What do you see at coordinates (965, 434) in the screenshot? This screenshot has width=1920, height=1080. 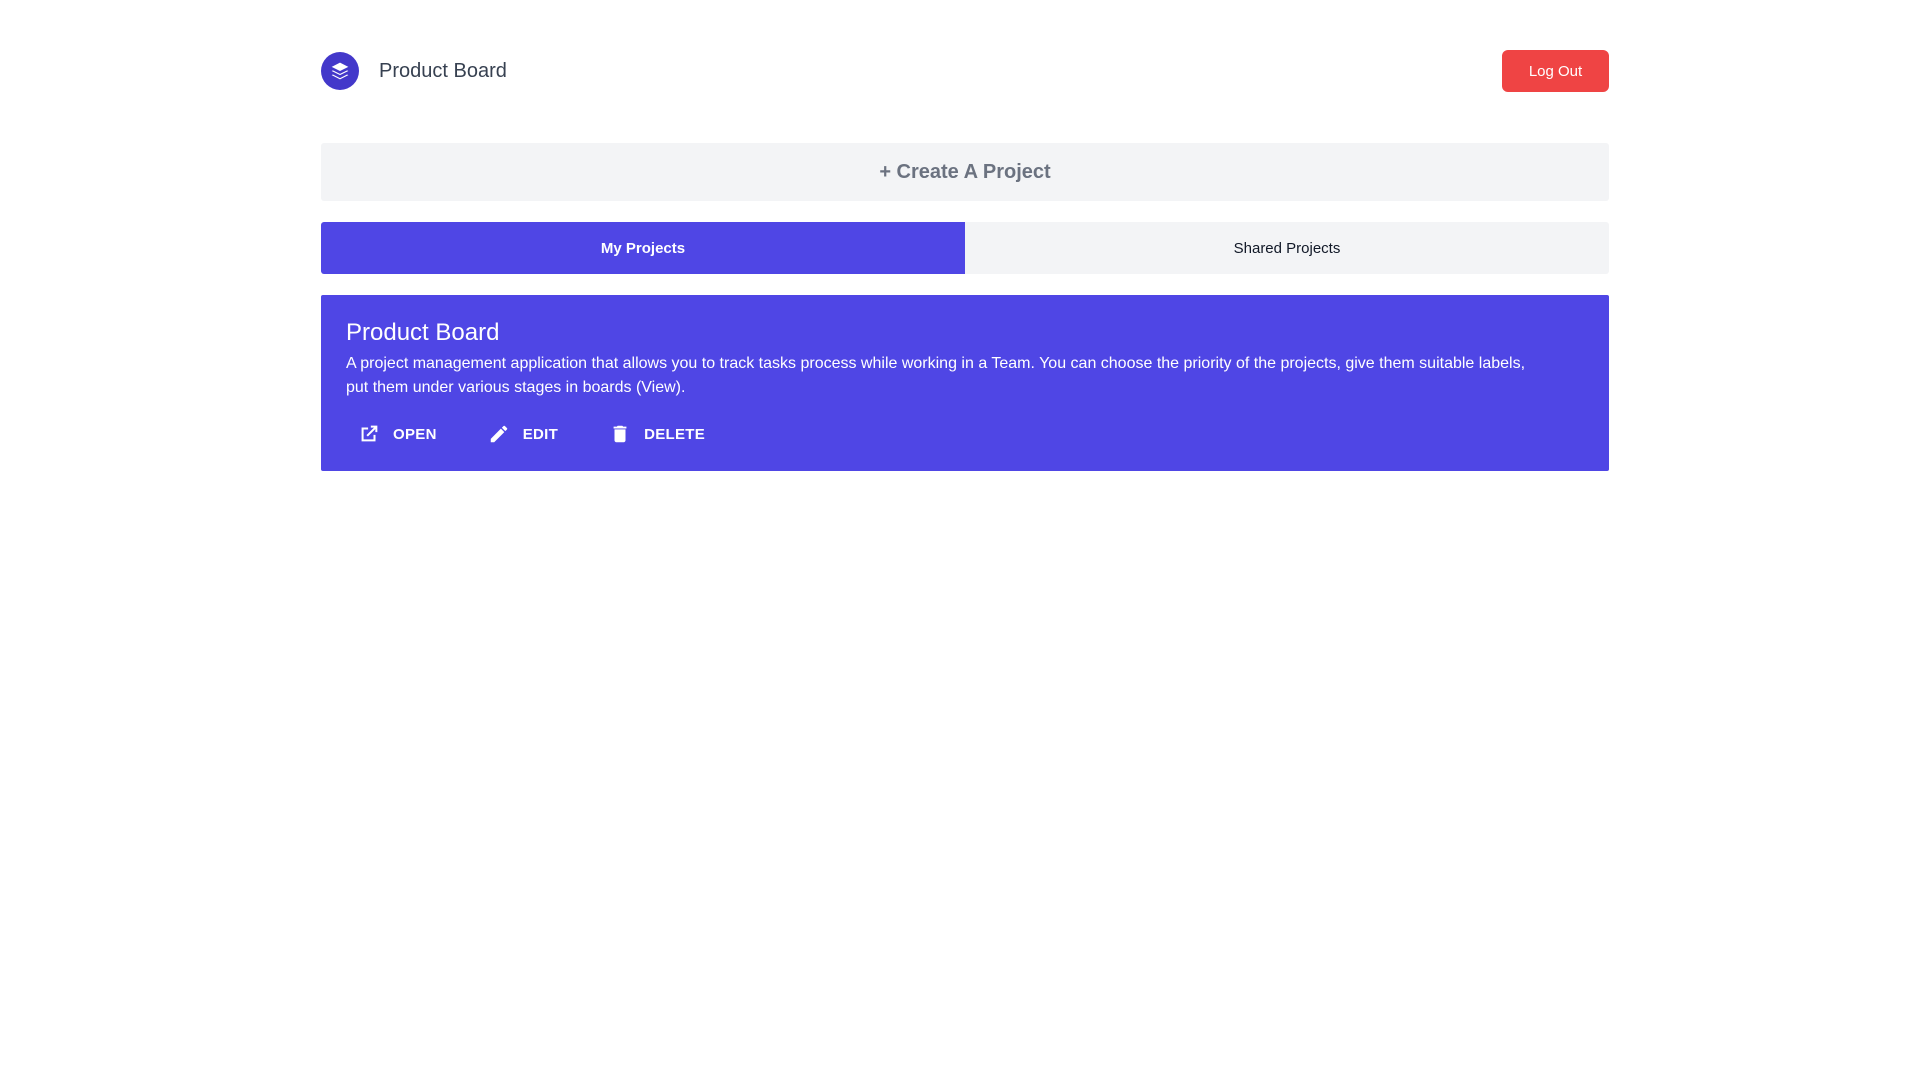 I see `project-actions: OPEN EDIT DELETE` at bounding box center [965, 434].